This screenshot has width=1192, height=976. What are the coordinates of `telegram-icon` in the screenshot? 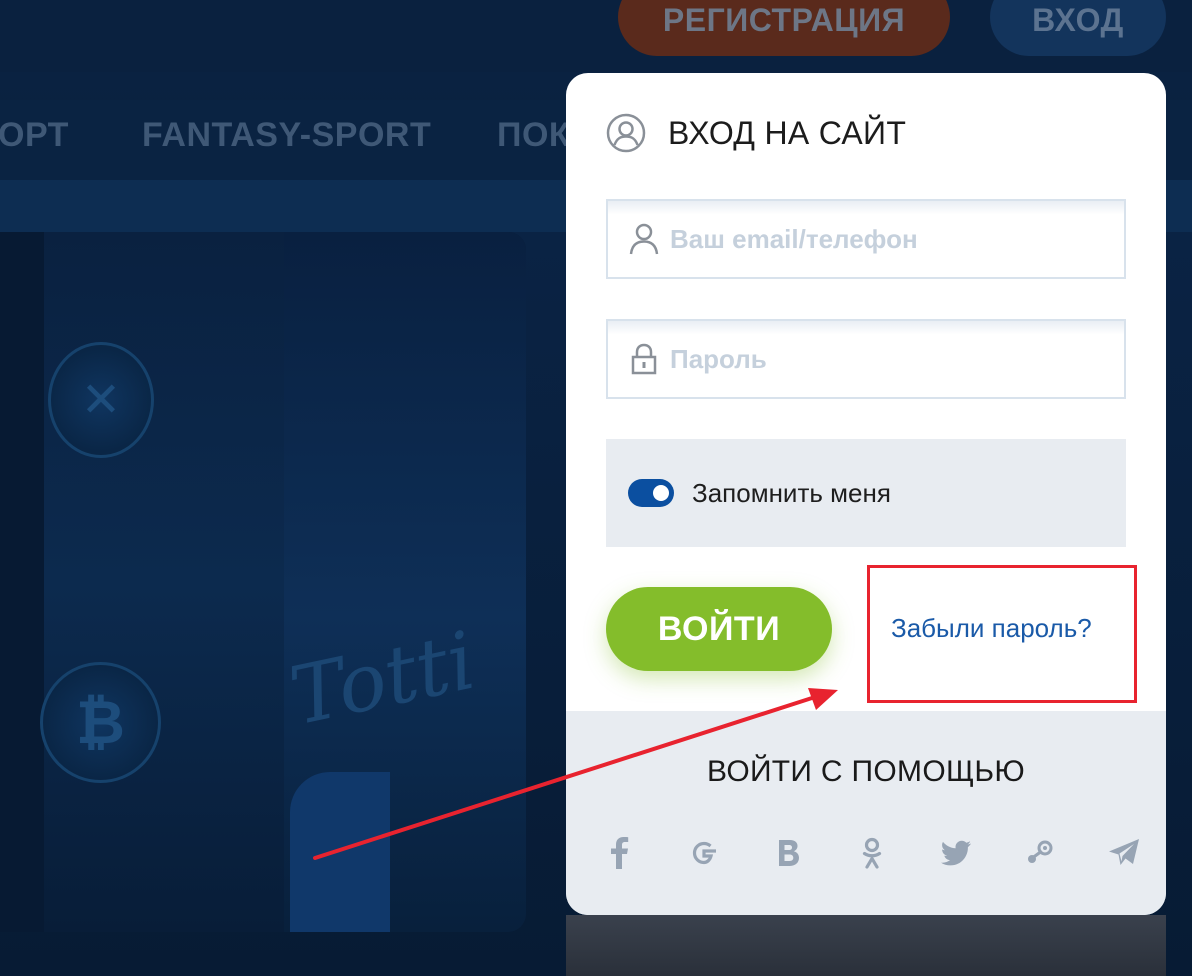 It's located at (1124, 853).